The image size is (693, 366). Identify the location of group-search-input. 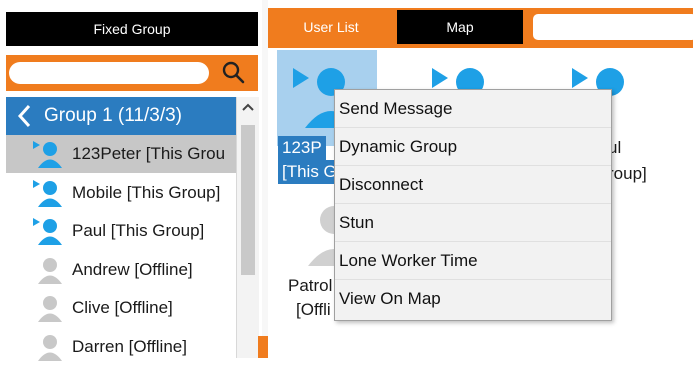
(109, 73).